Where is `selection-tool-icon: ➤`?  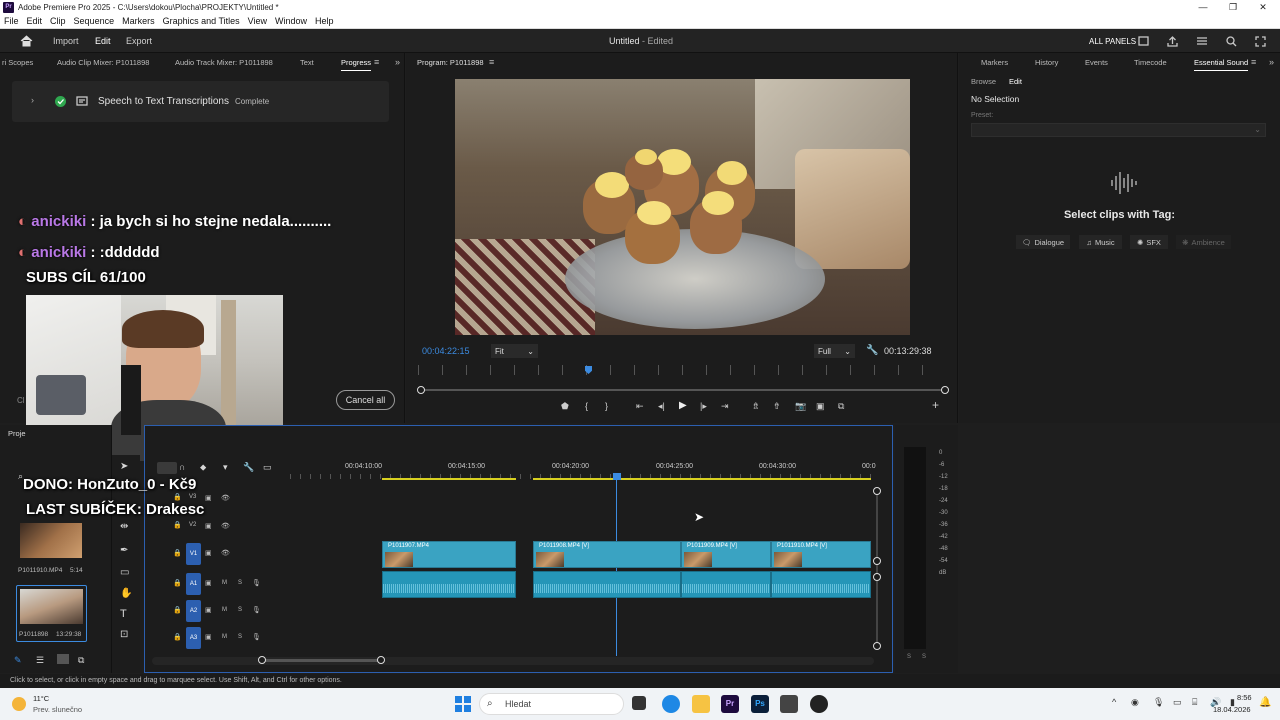 selection-tool-icon: ➤ is located at coordinates (124, 466).